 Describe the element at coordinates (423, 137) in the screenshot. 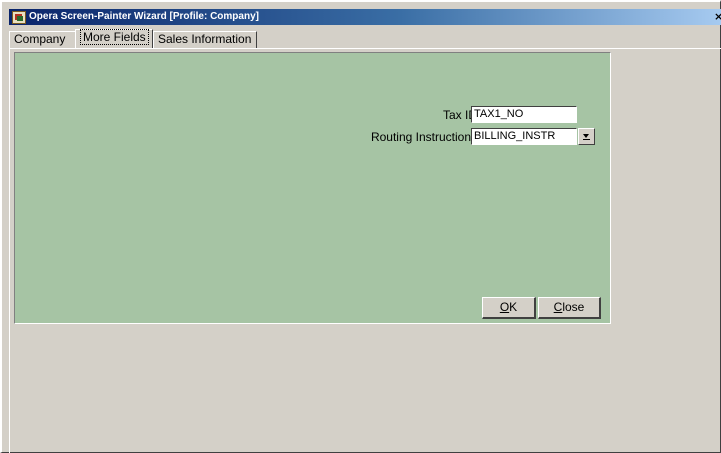

I see `routing-instructions-label: Routing Instructions` at that location.